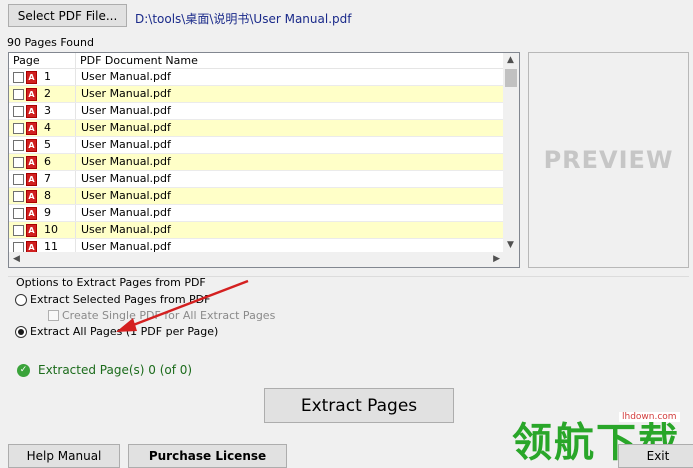 This screenshot has width=693, height=468. What do you see at coordinates (47, 76) in the screenshot?
I see `row-page-number: 1` at bounding box center [47, 76].